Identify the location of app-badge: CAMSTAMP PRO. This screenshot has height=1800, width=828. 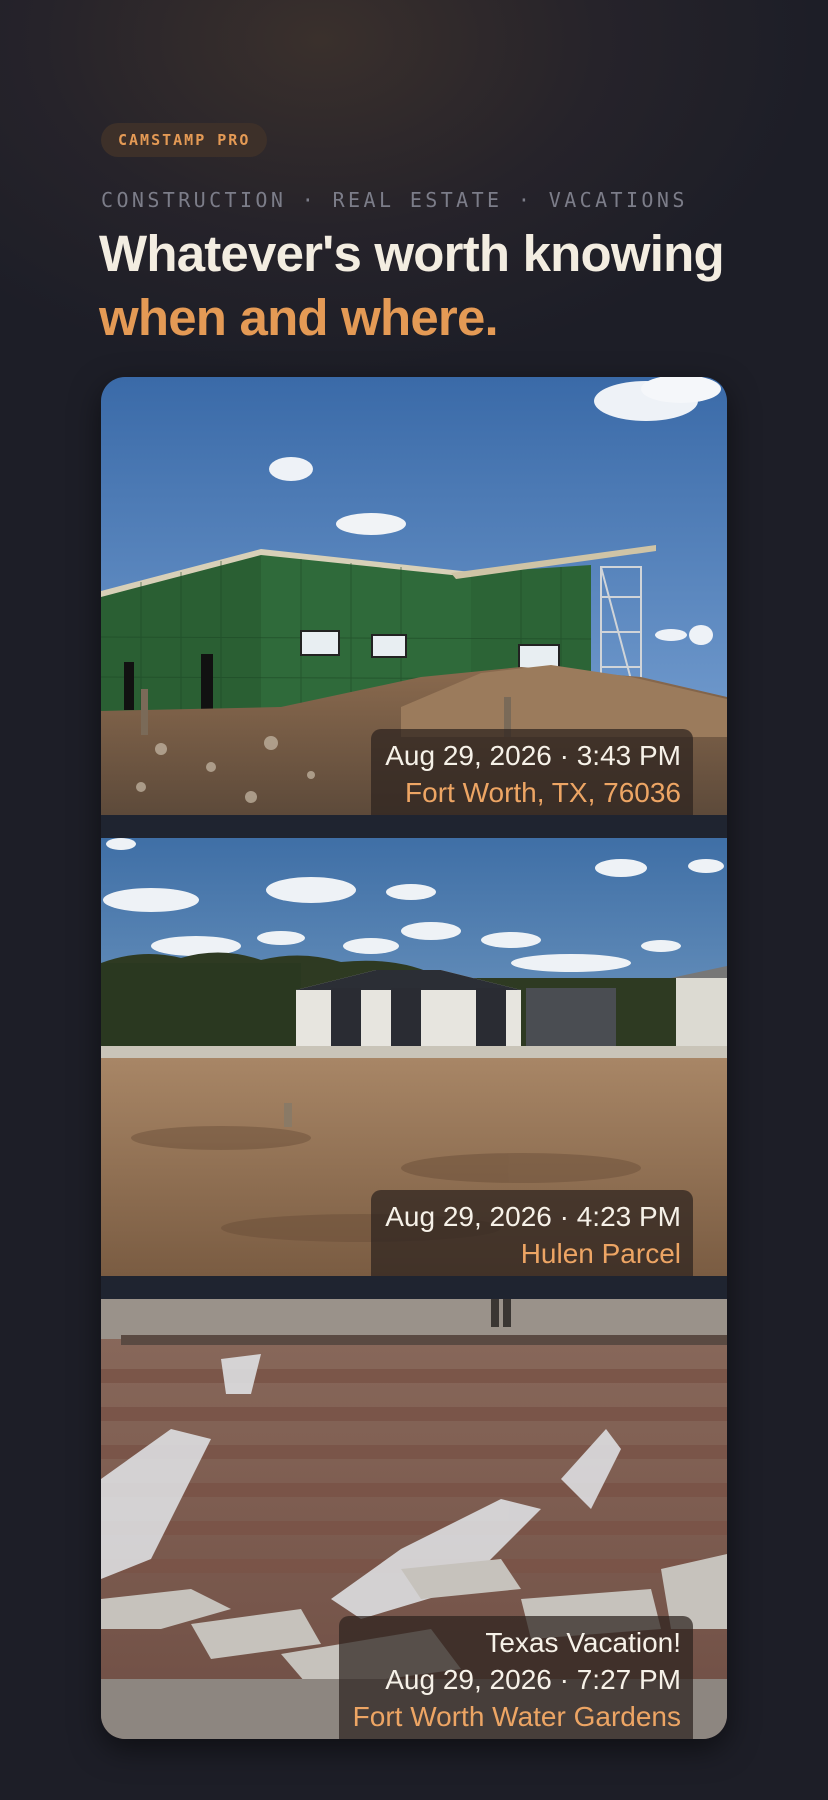
(184, 140).